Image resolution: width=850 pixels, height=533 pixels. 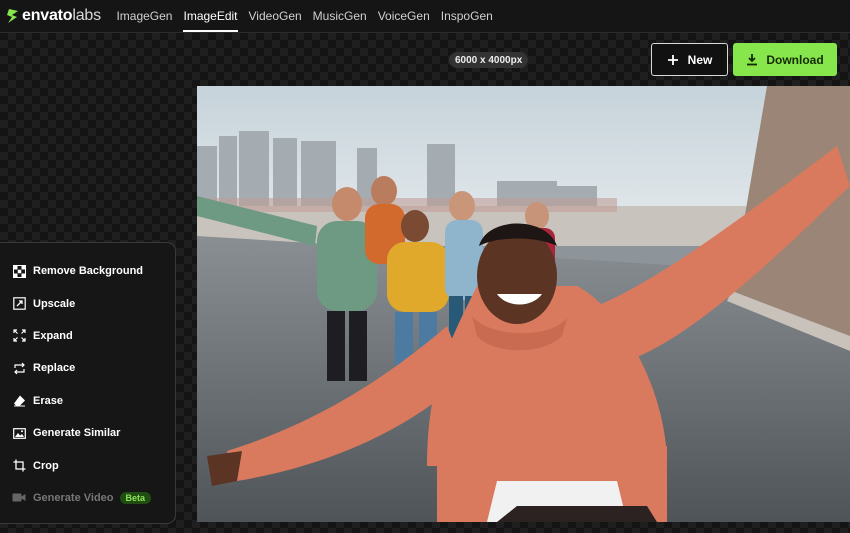 I want to click on download-button-label: Download, so click(x=795, y=59).